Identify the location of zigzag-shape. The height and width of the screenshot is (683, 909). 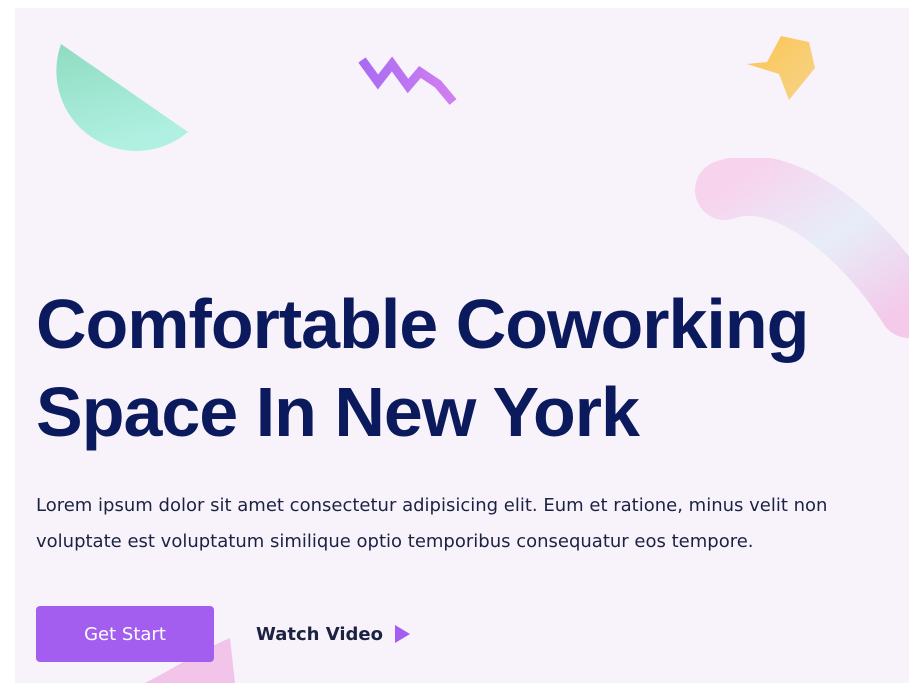
(407, 80).